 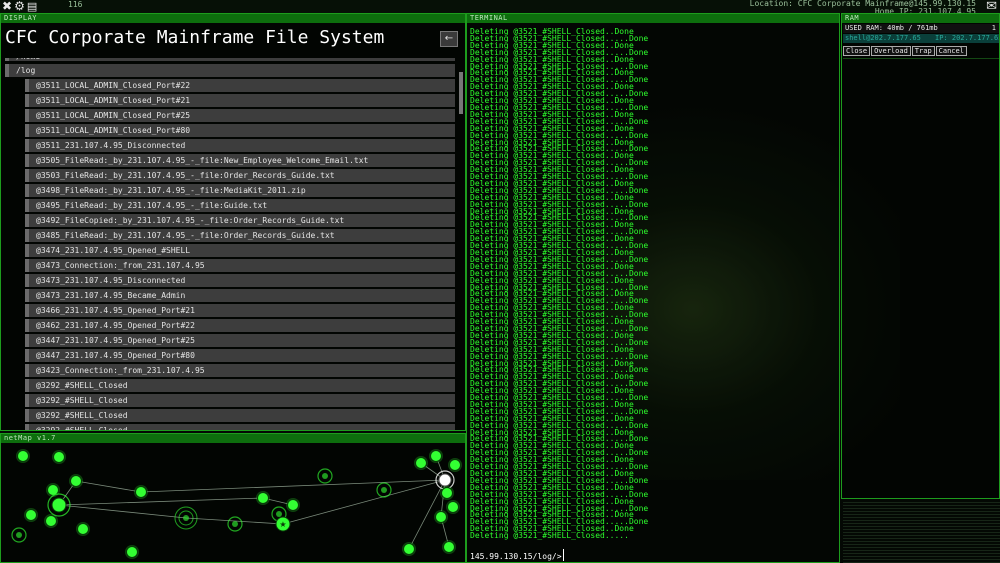 I want to click on log-file-item: @3473_Connection:_from_231.107.4.95, so click(x=240, y=265).